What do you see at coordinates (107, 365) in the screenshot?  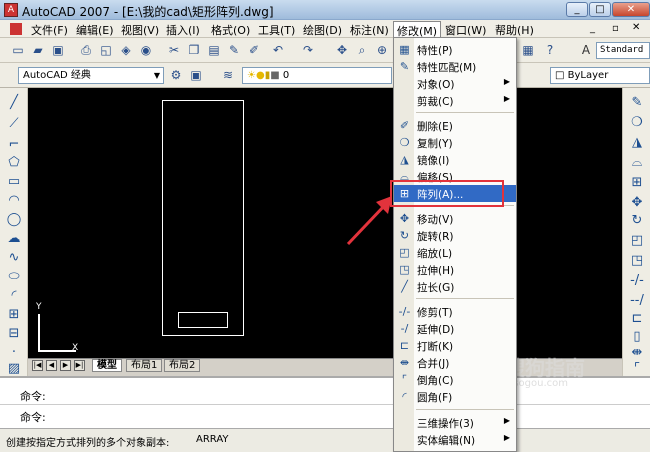 I see `tab-model: 模型` at bounding box center [107, 365].